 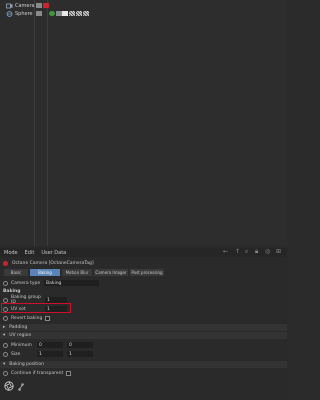 What do you see at coordinates (37, 373) in the screenshot?
I see `continue-if-transparent-label: Continue if transparent` at bounding box center [37, 373].